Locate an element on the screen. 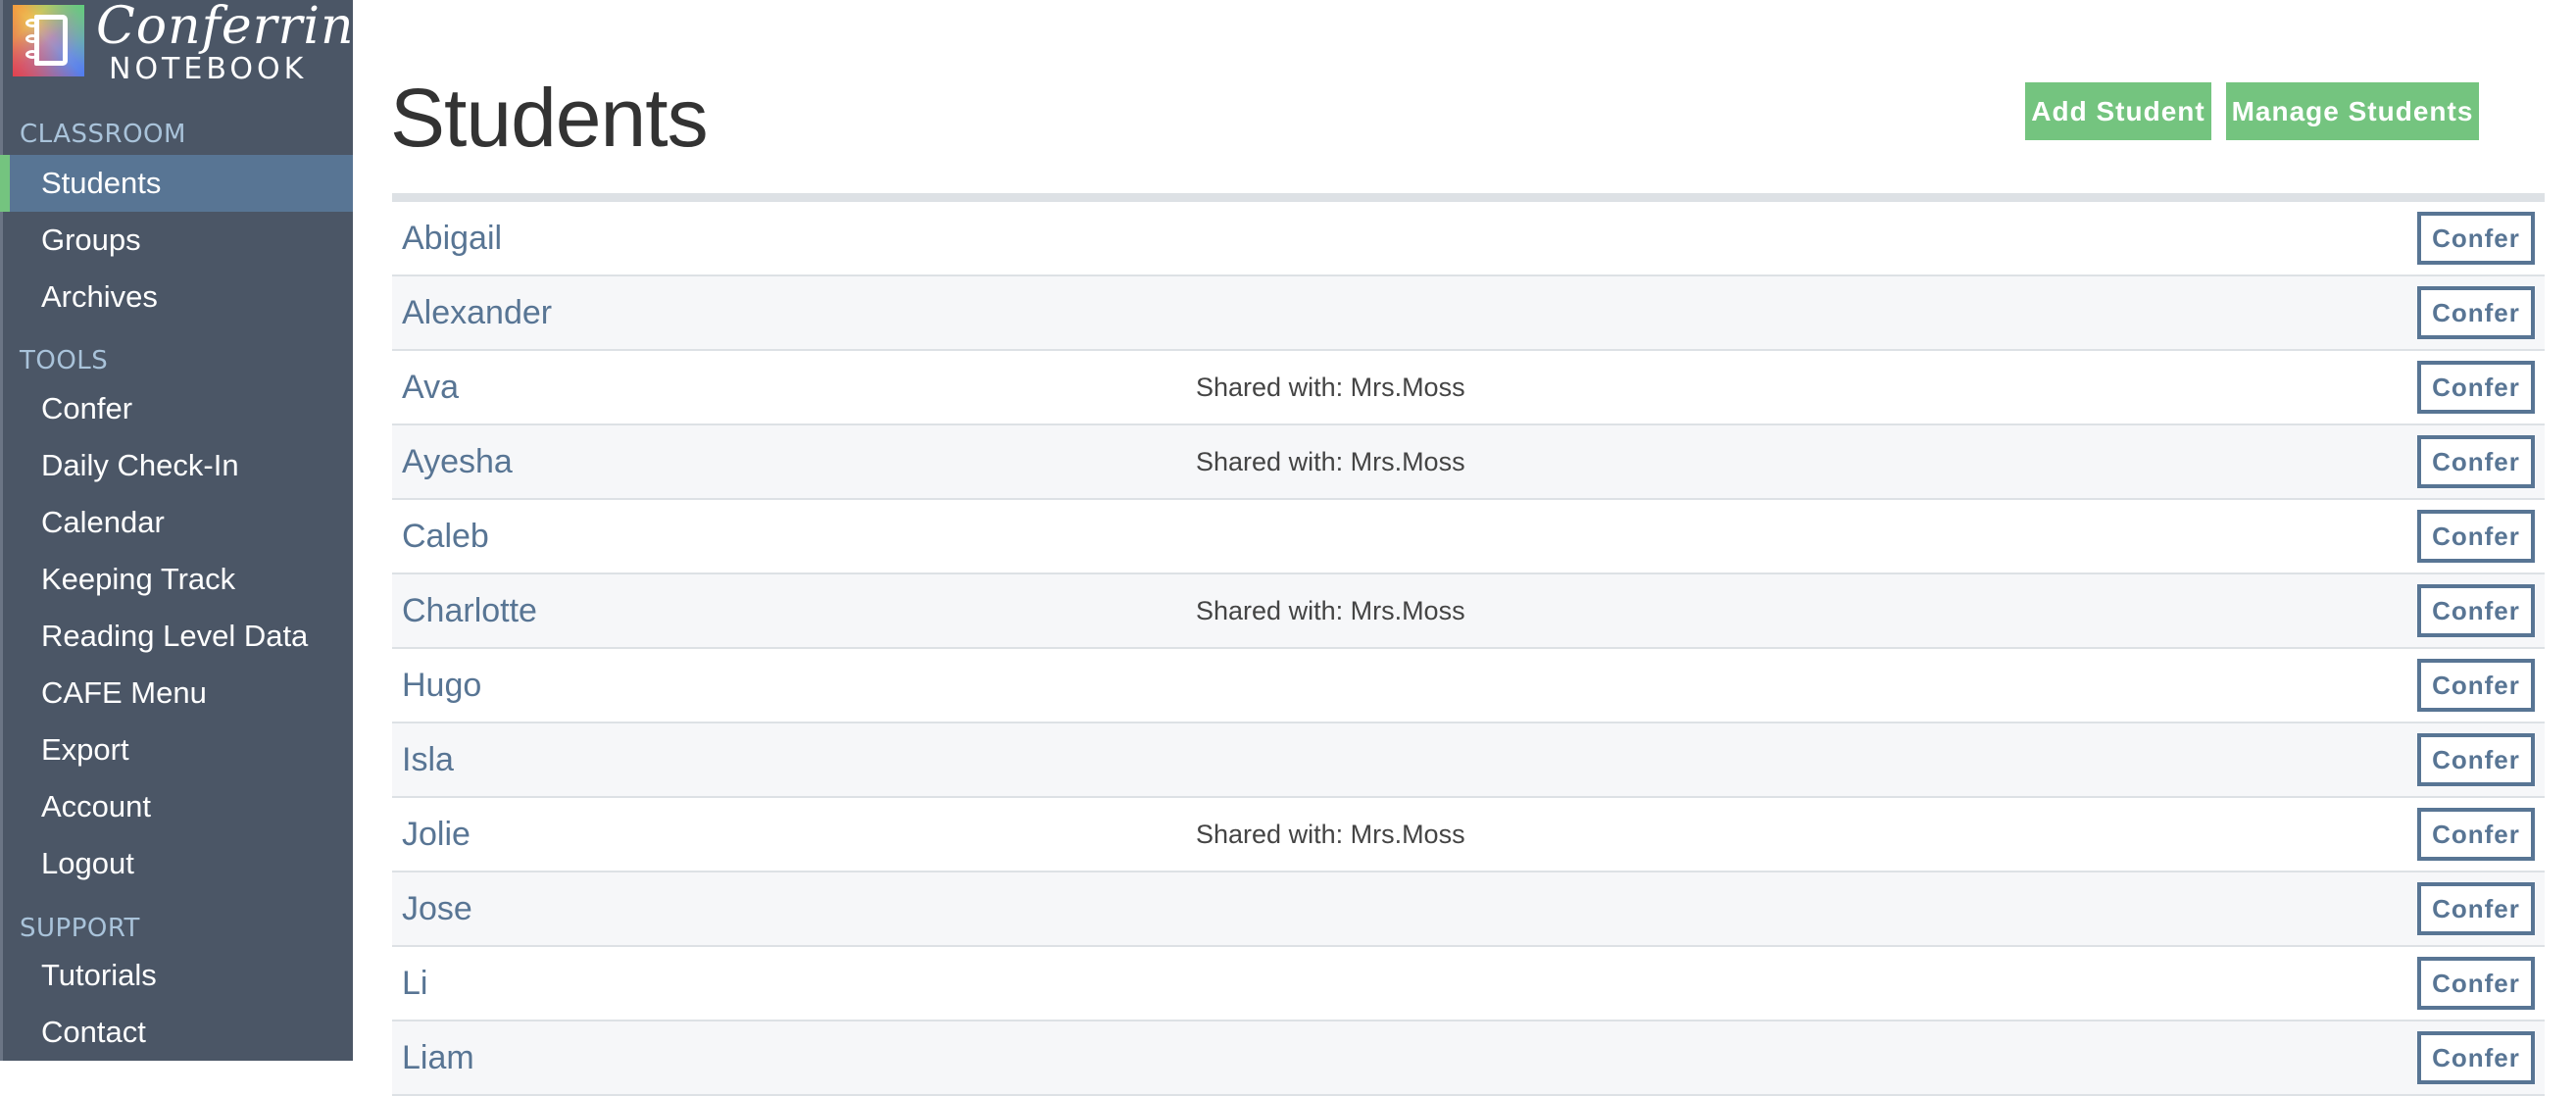 The width and height of the screenshot is (2576, 1096). sidebar-item-groups: Groups is located at coordinates (176, 240).